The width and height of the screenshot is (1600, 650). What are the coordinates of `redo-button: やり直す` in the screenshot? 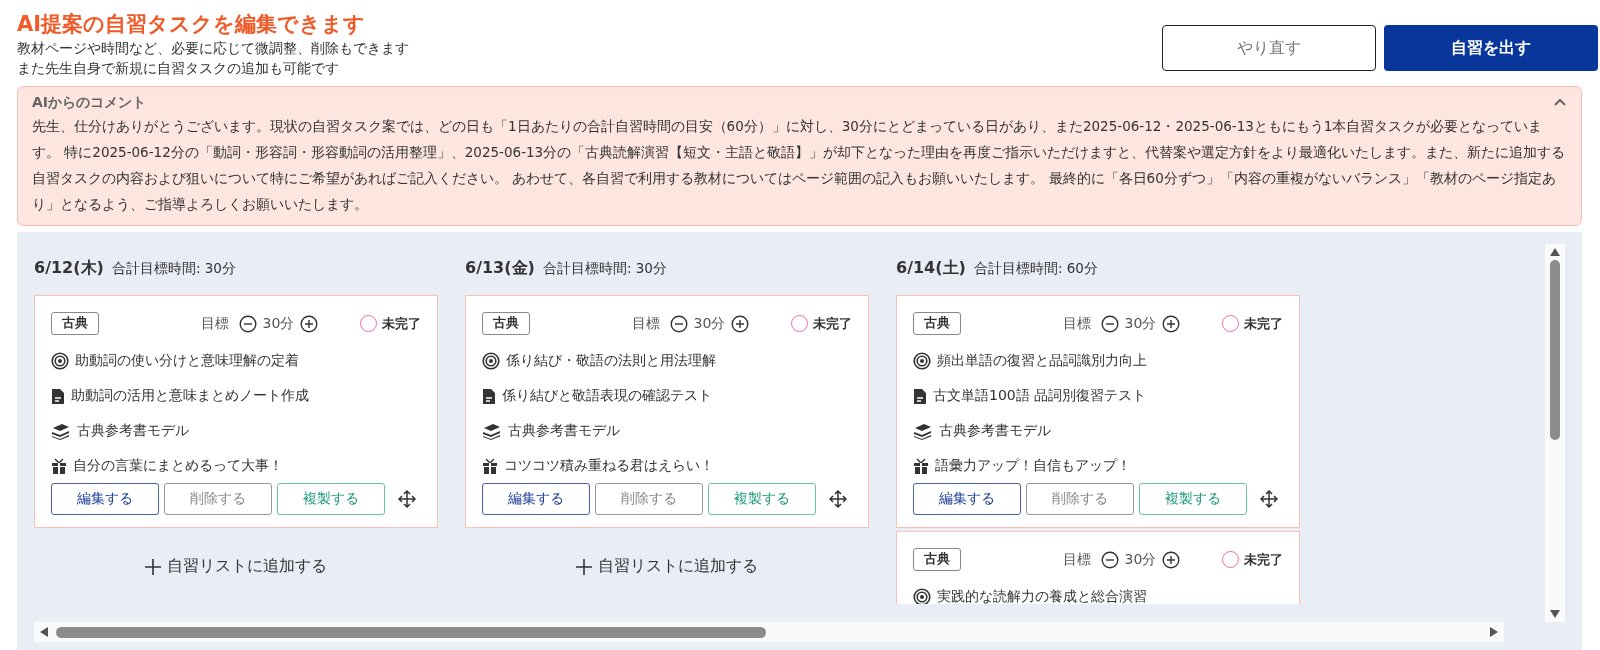 It's located at (1269, 48).